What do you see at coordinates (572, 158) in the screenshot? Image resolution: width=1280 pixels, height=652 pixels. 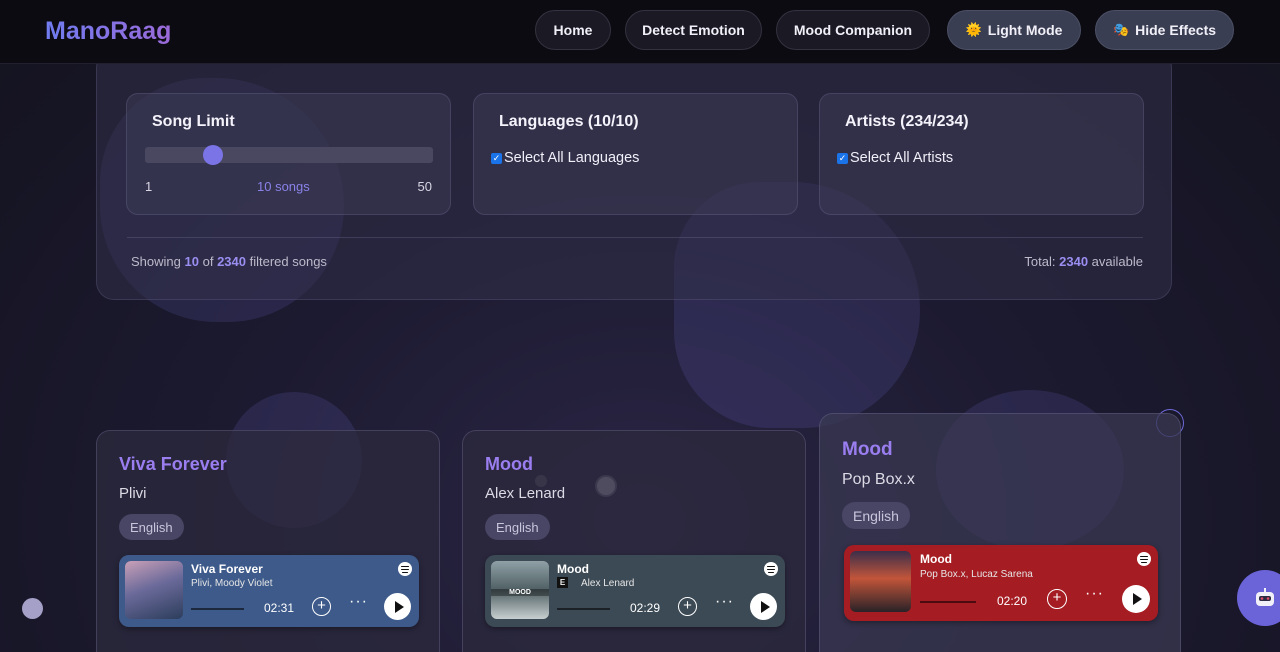 I see `select-all-languages-label: Select All Languages` at bounding box center [572, 158].